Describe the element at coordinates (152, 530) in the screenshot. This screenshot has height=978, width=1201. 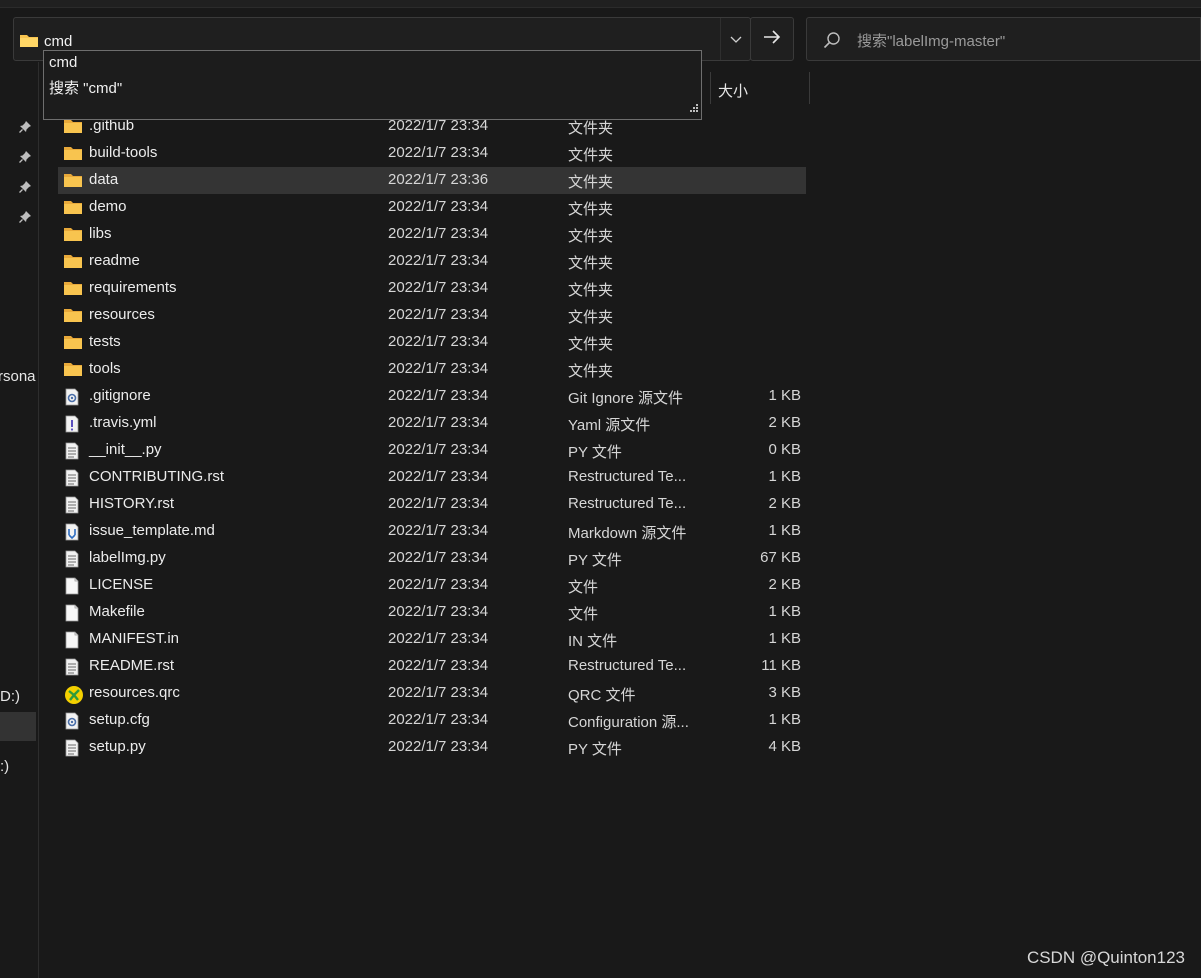
I see `file-name: issue_template.md` at that location.